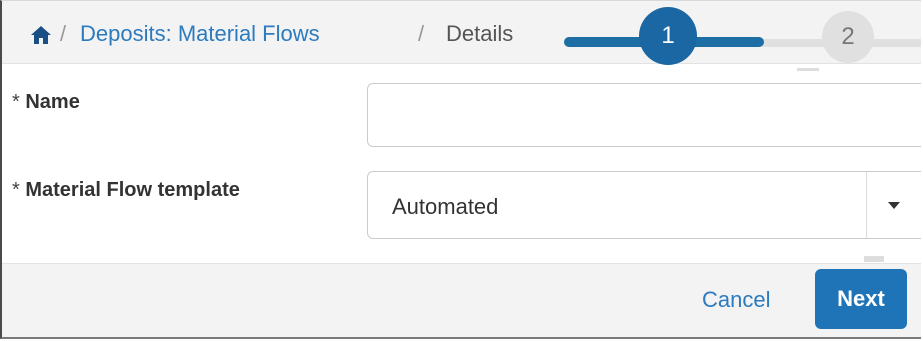  What do you see at coordinates (200, 34) in the screenshot?
I see `breadcrumb-link-deposits: Deposits: Material Flows` at bounding box center [200, 34].